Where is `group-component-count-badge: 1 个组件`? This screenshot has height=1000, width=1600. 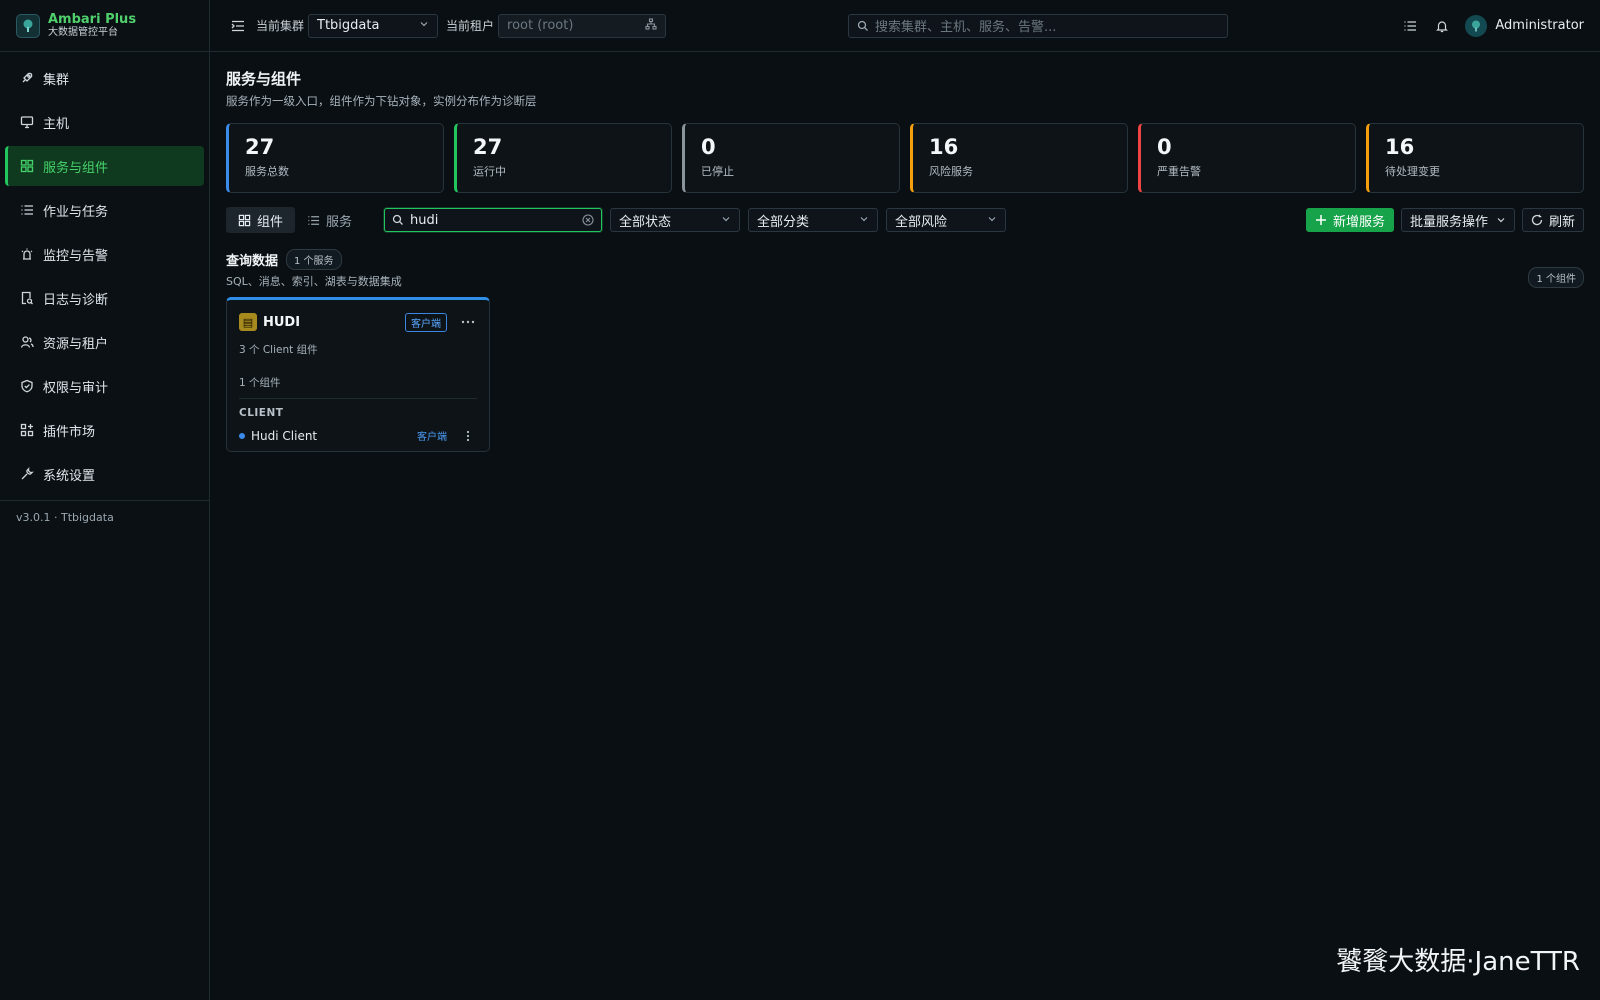
group-component-count-badge: 1 个组件 is located at coordinates (1556, 277).